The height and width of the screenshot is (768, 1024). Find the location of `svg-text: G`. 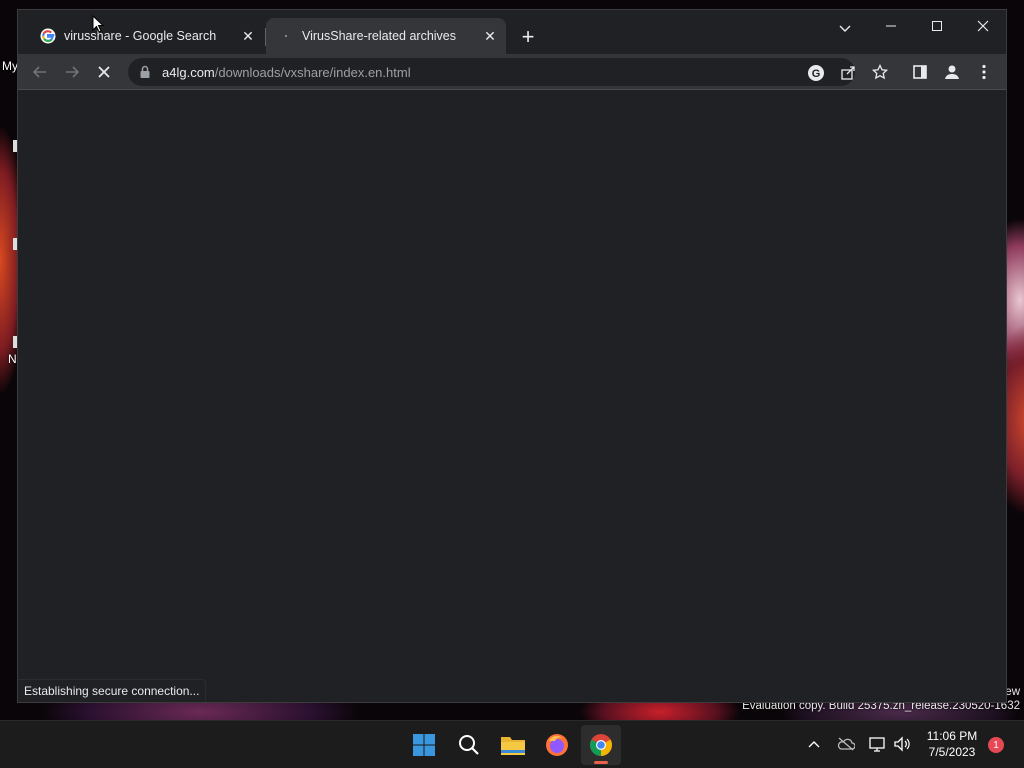

svg-text: G is located at coordinates (816, 74).